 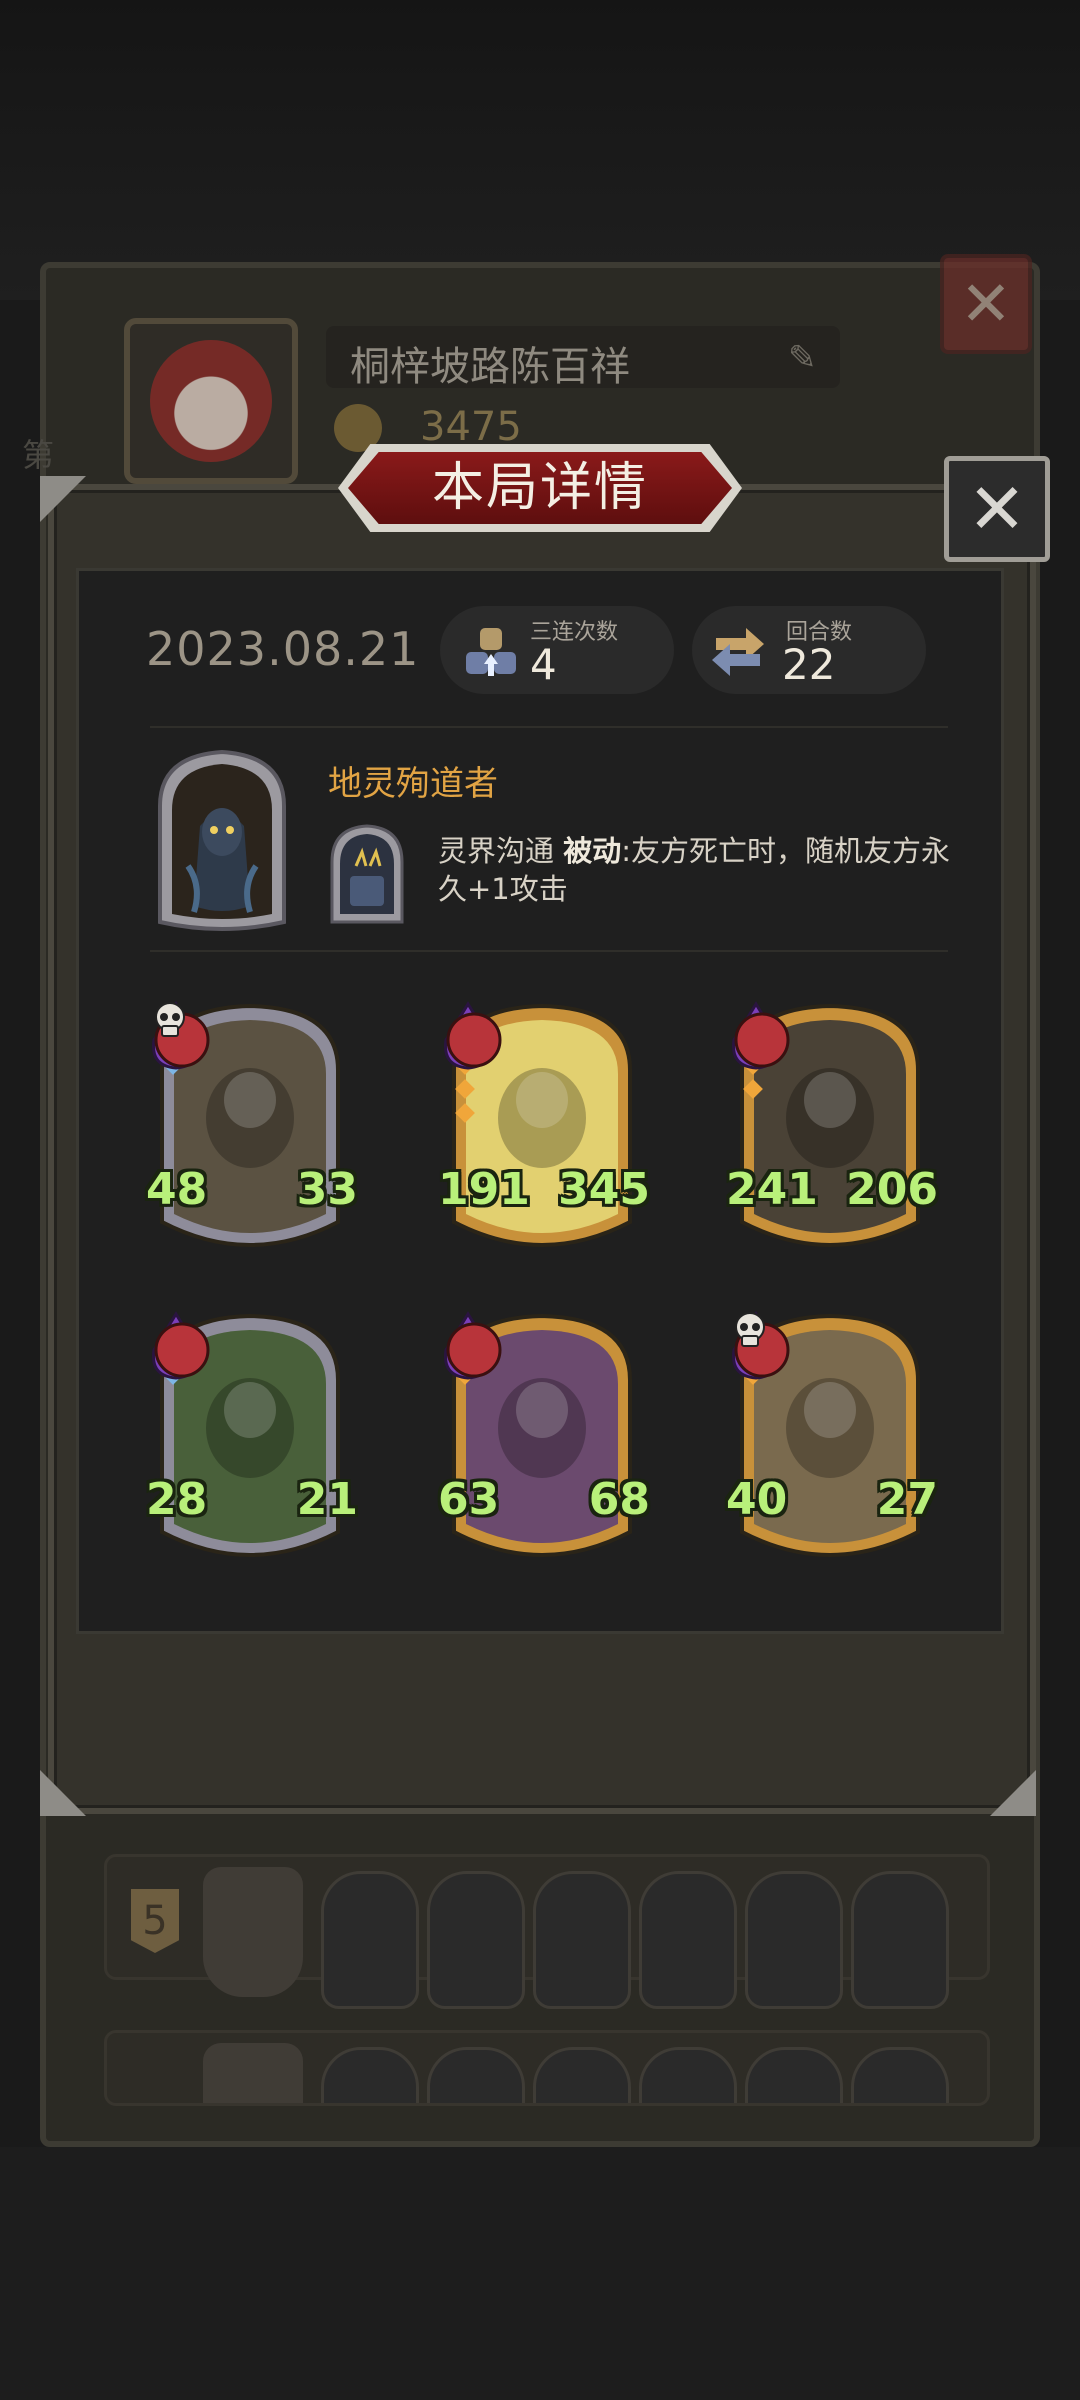 What do you see at coordinates (491, 652) in the screenshot?
I see `triple-icon` at bounding box center [491, 652].